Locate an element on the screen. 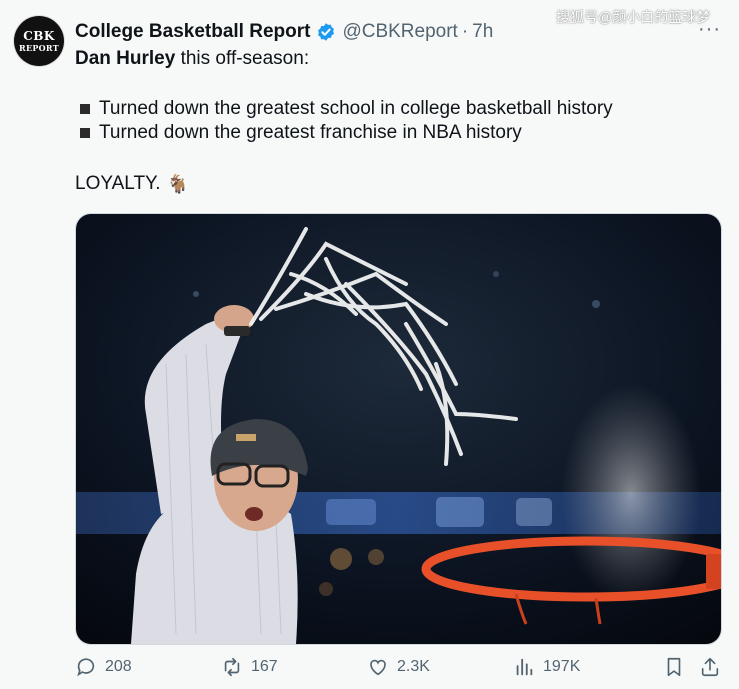 This screenshot has width=739, height=689. avatar: CBK REPORT is located at coordinates (39, 41).